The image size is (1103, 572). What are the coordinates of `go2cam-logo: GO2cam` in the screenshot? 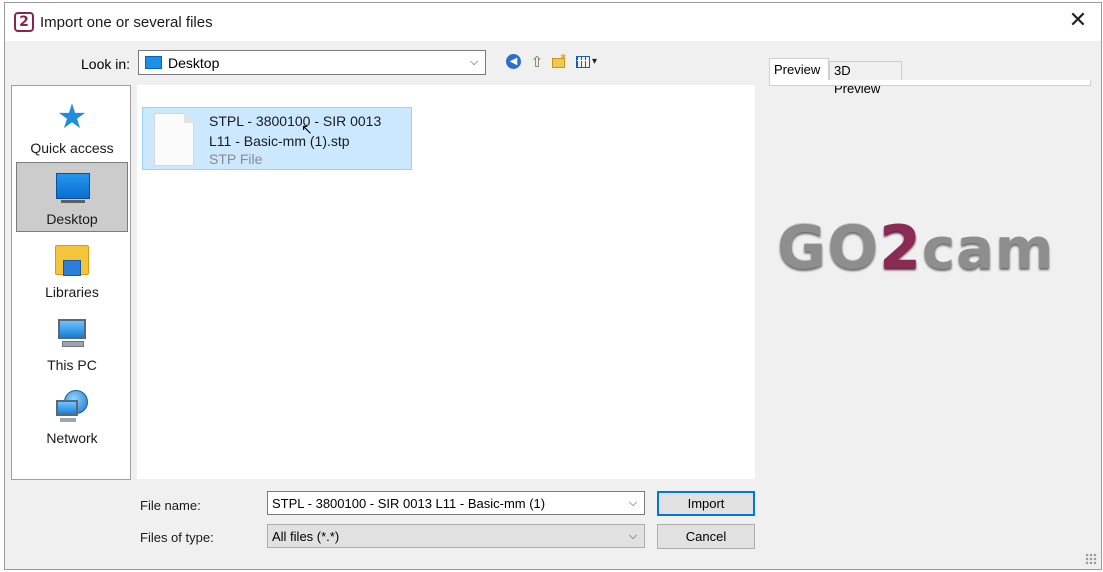 It's located at (916, 248).